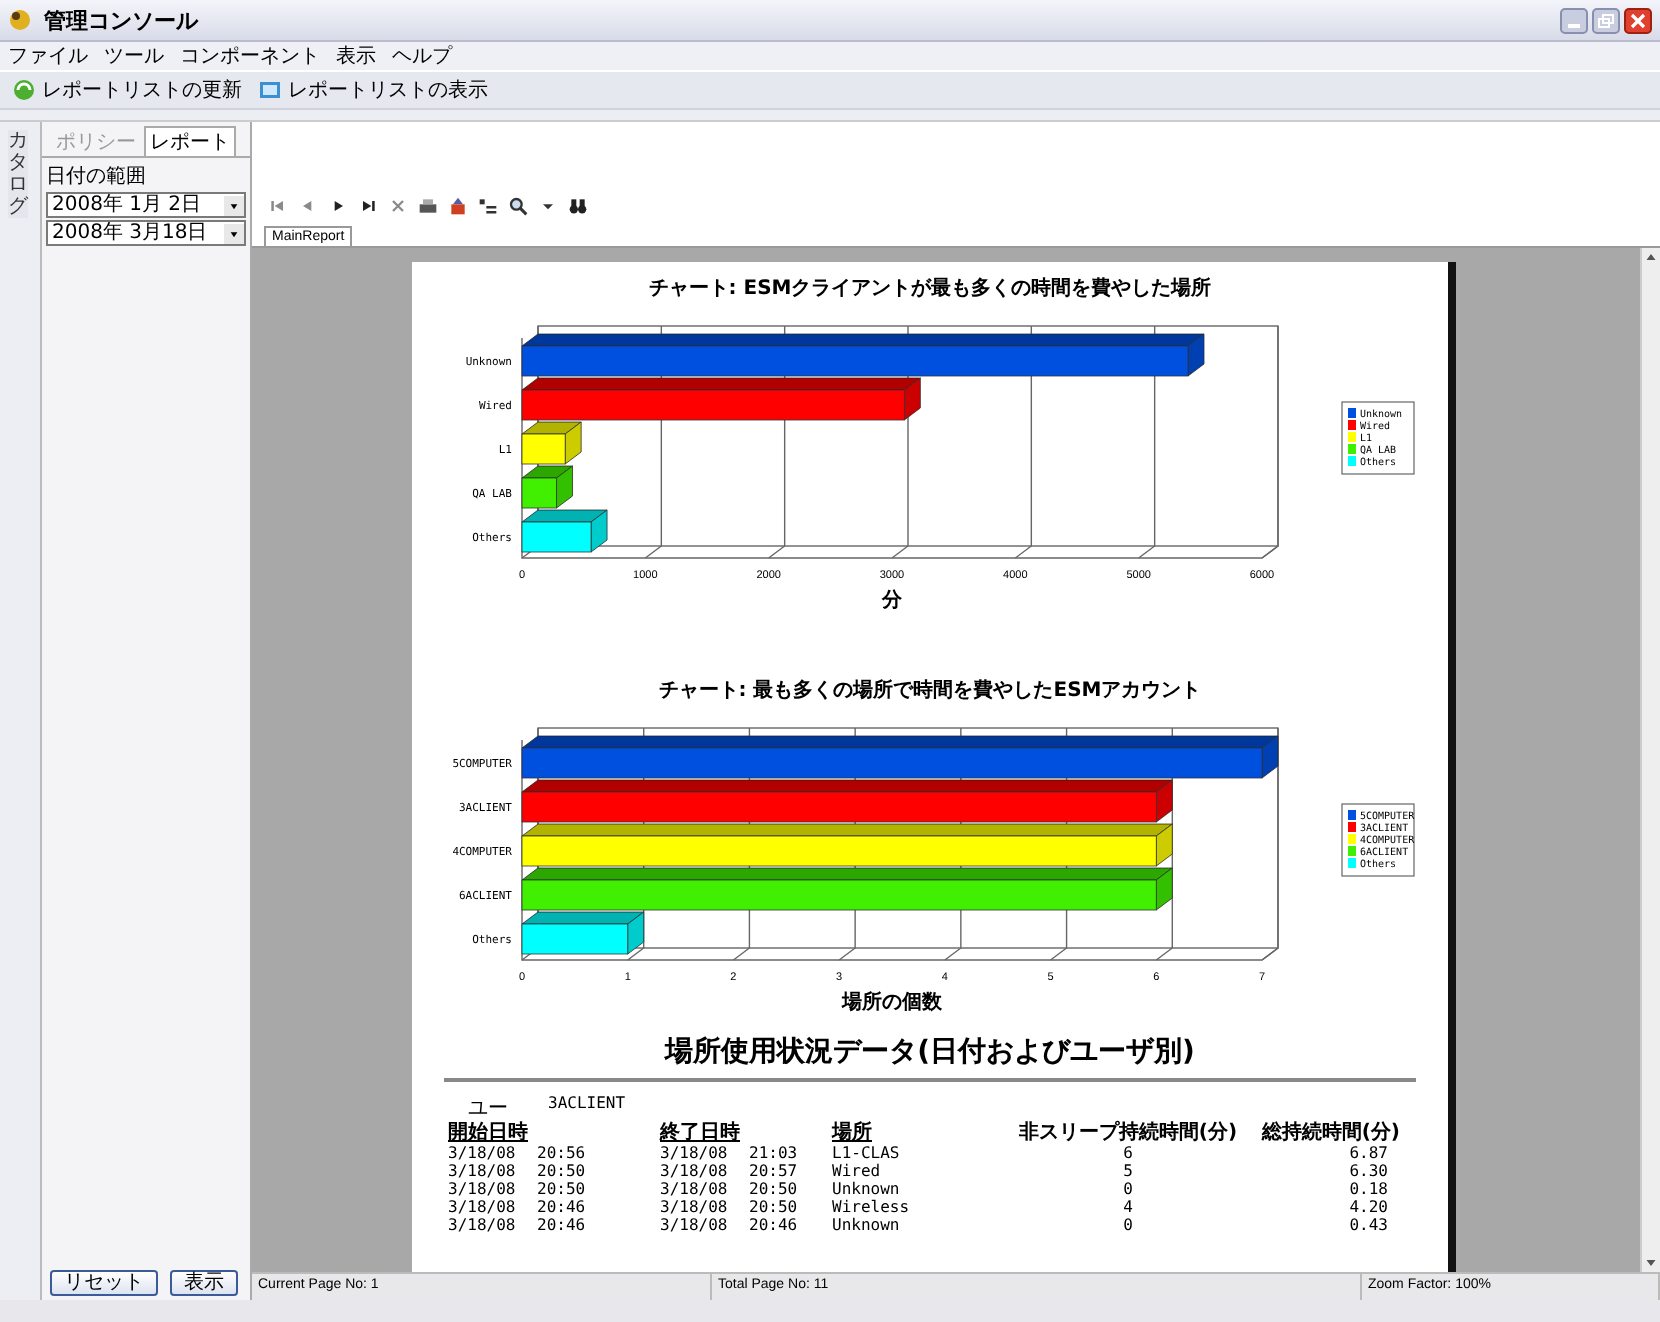 The image size is (1660, 1322). I want to click on table-cell-text: 4.20, so click(1368, 1207).